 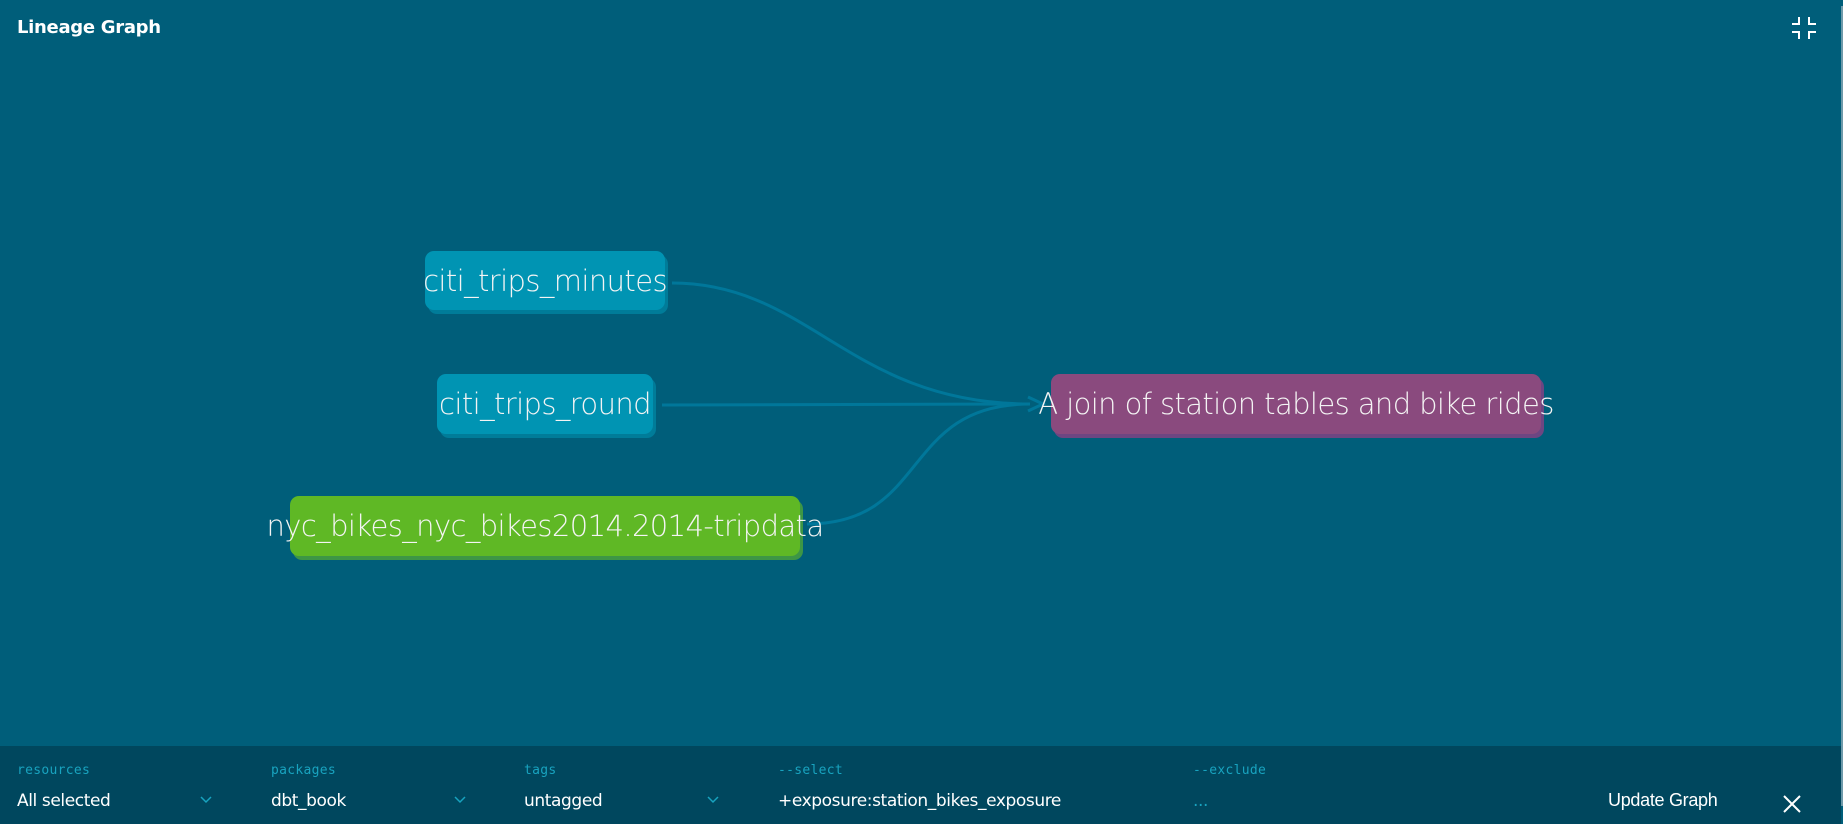 What do you see at coordinates (308, 801) in the screenshot?
I see `packages-select: dbt_book` at bounding box center [308, 801].